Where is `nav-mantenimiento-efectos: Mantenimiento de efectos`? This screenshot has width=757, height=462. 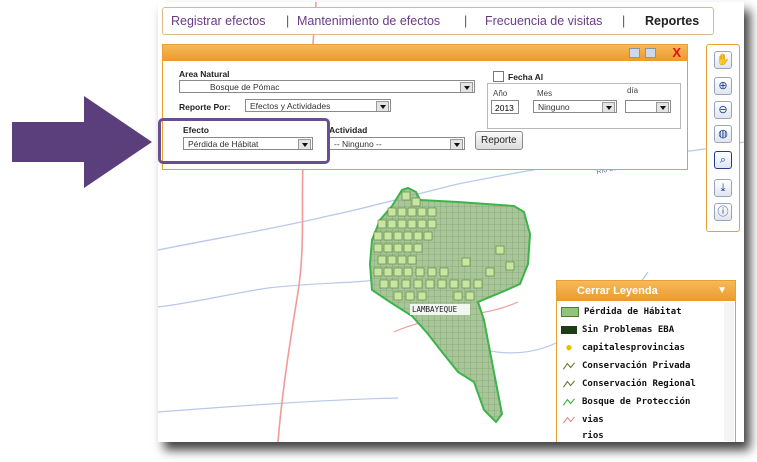 nav-mantenimiento-efectos: Mantenimiento de efectos is located at coordinates (368, 21).